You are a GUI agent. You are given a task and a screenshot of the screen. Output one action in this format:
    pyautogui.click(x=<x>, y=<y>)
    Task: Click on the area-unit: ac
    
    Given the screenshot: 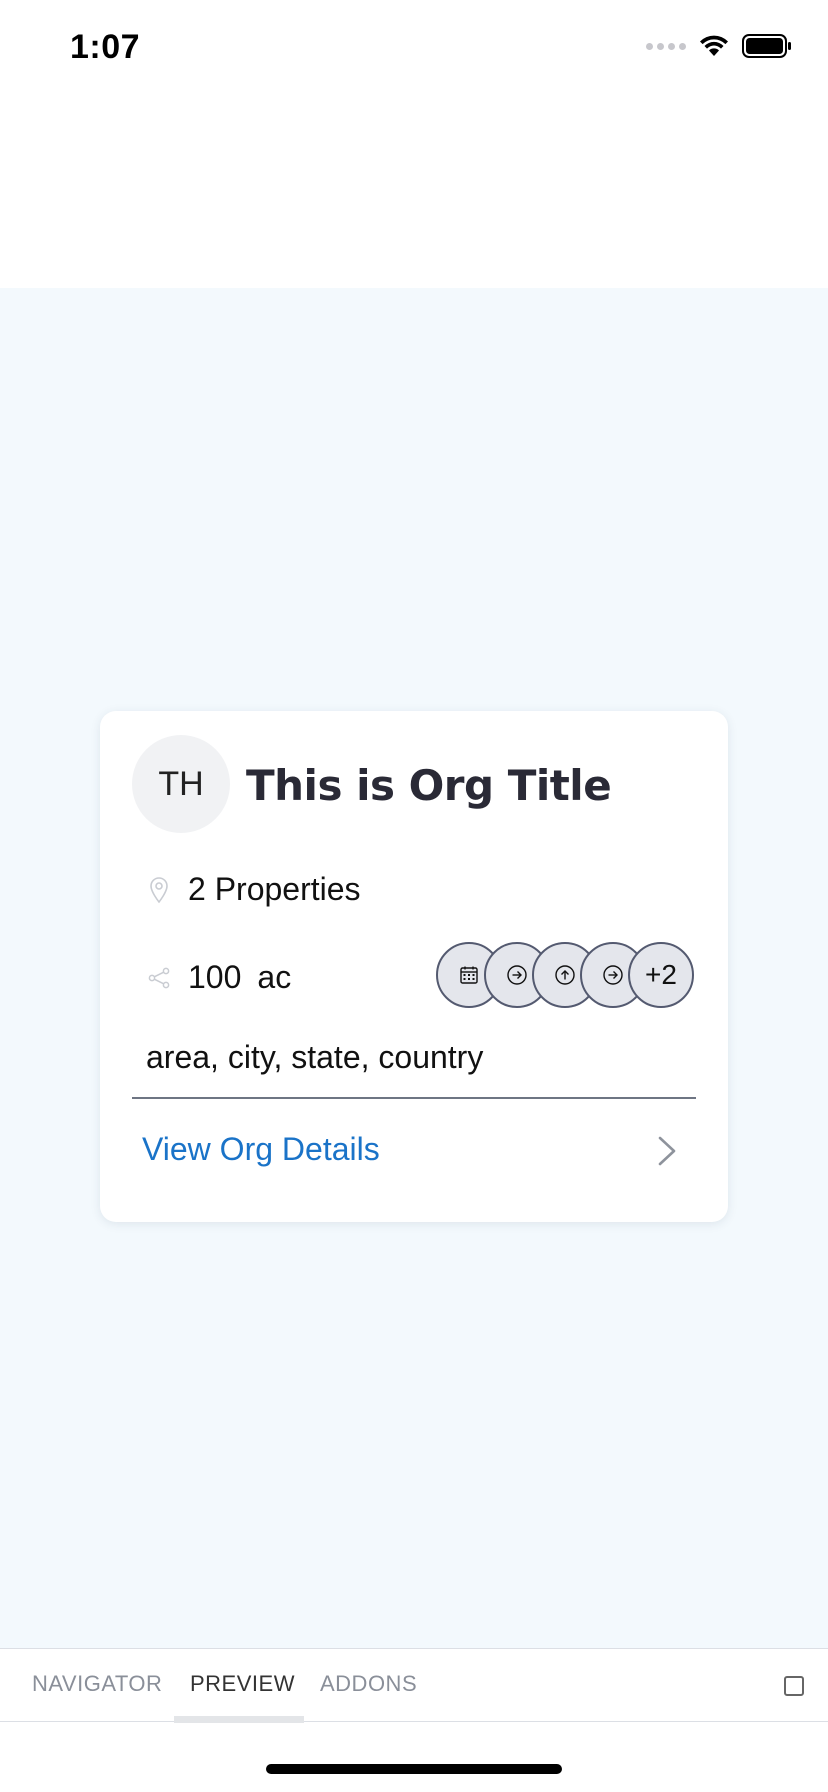 What is the action you would take?
    pyautogui.click(x=274, y=977)
    